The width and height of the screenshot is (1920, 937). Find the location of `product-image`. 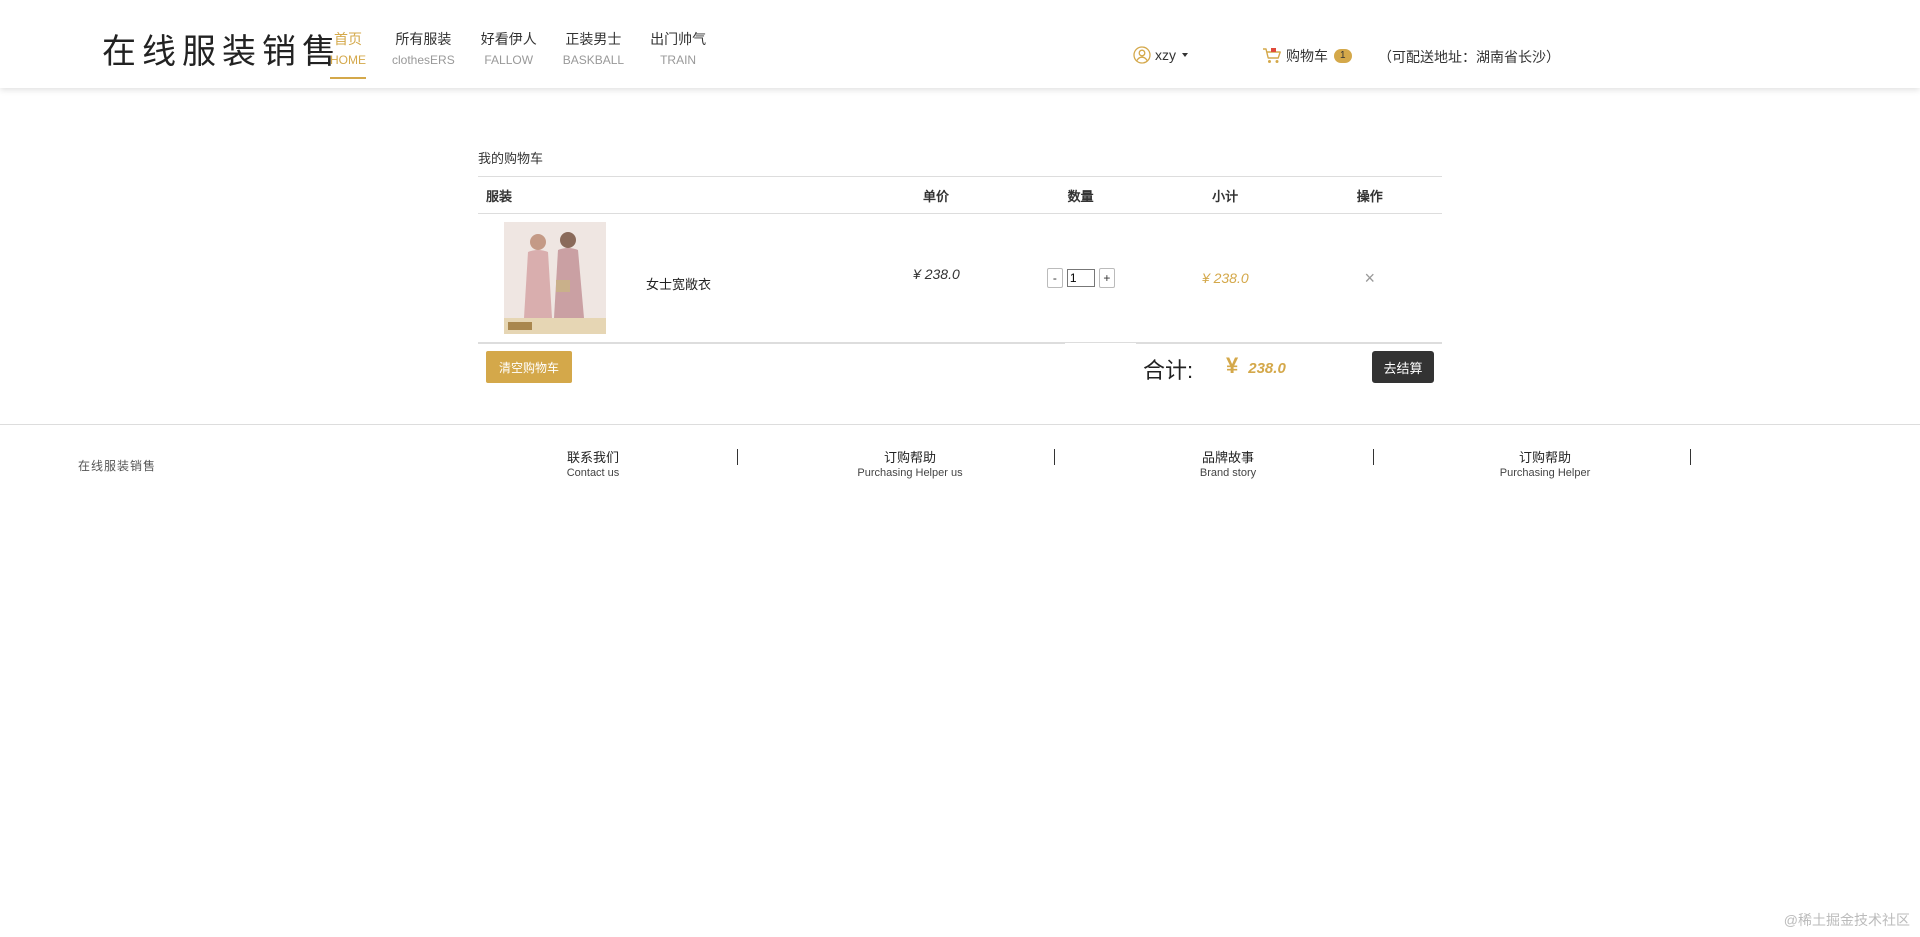

product-image is located at coordinates (555, 278).